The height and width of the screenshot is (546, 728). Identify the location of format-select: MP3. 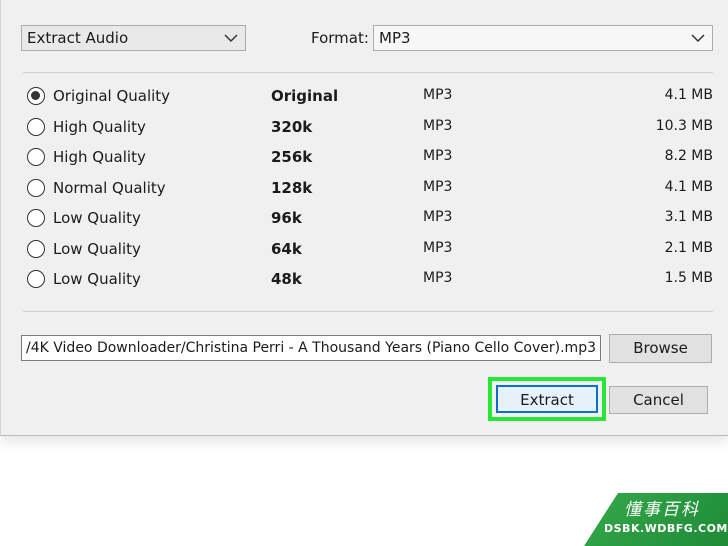
(543, 38).